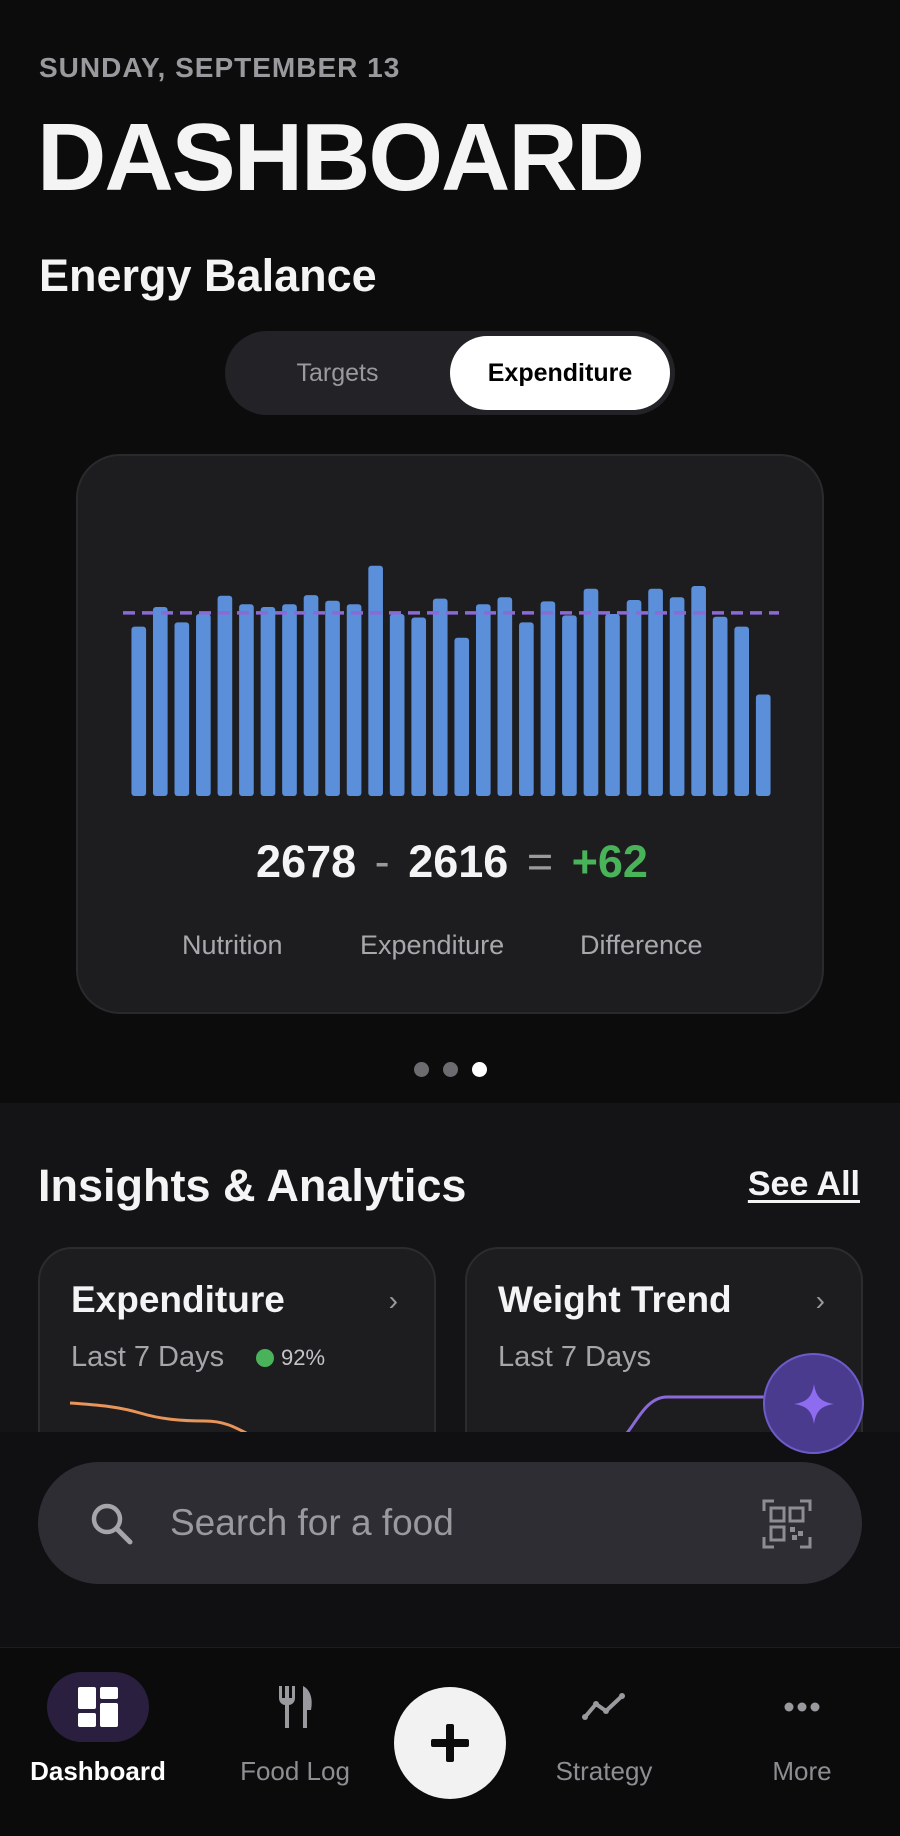 The width and height of the screenshot is (900, 1836). I want to click on tab-label: Dashboard, so click(98, 1771).